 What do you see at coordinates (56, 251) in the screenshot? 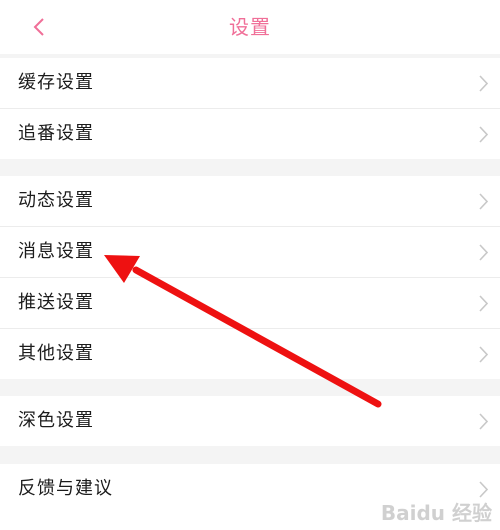
I see `message-settings-label: 消息设置` at bounding box center [56, 251].